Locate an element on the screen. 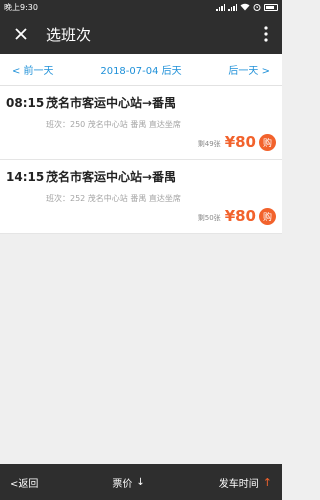 Image resolution: width=320 pixels, height=500 pixels. sort-by-fare-button: 票价 ↓ is located at coordinates (128, 482).